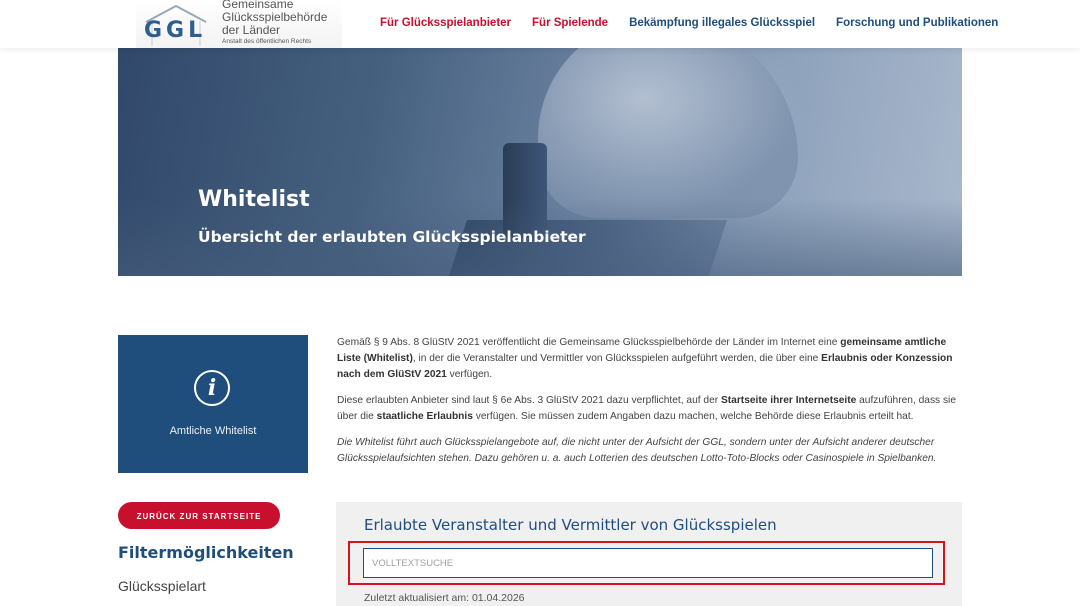 Image resolution: width=1080 pixels, height=606 pixels. I want to click on info-icon: i, so click(212, 388).